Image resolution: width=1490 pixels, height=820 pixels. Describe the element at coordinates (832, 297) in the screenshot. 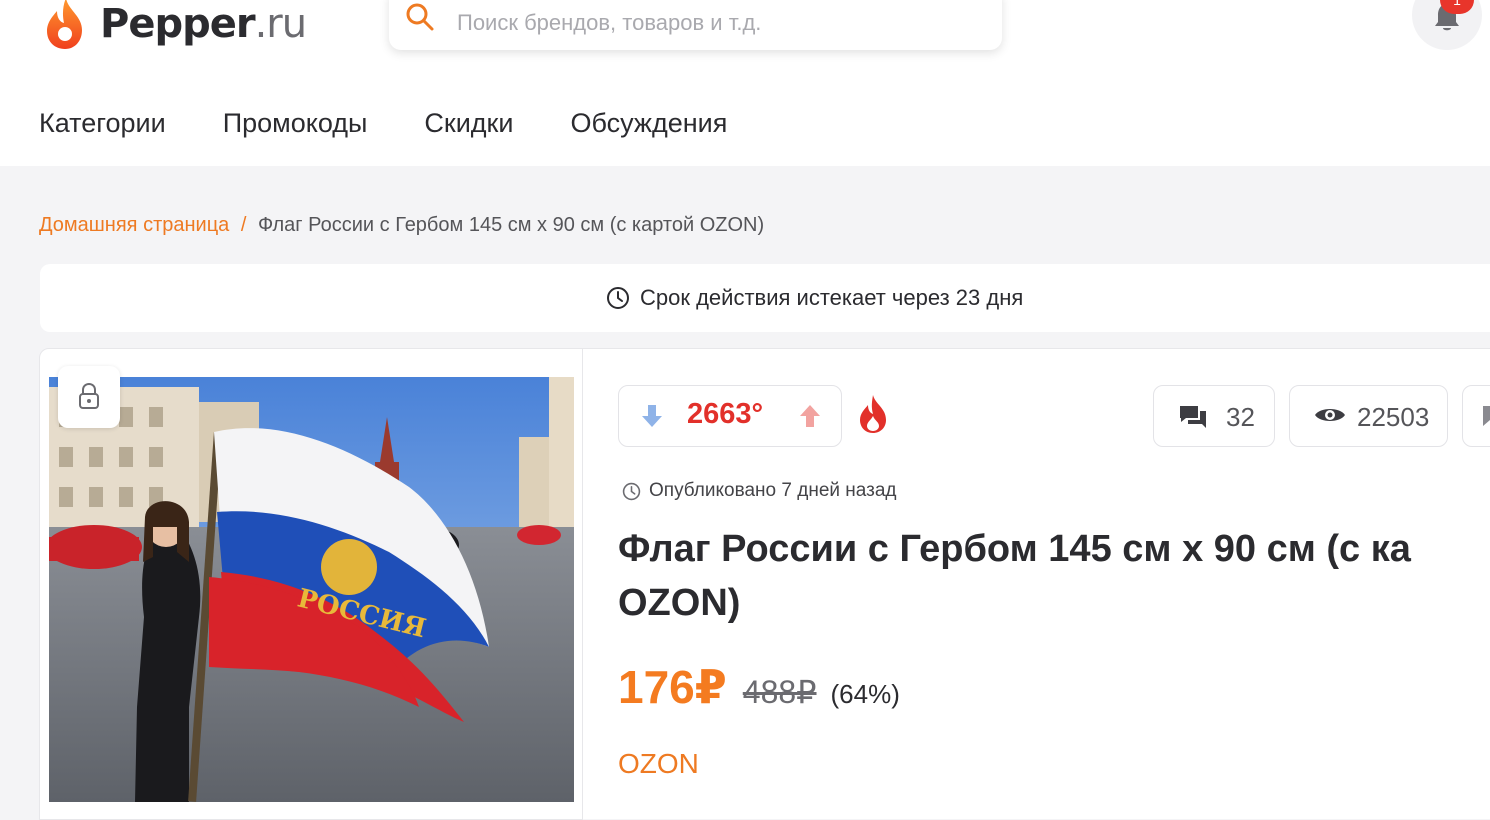

I see `expiry-text: Срок действия истекает через 23 дня` at that location.